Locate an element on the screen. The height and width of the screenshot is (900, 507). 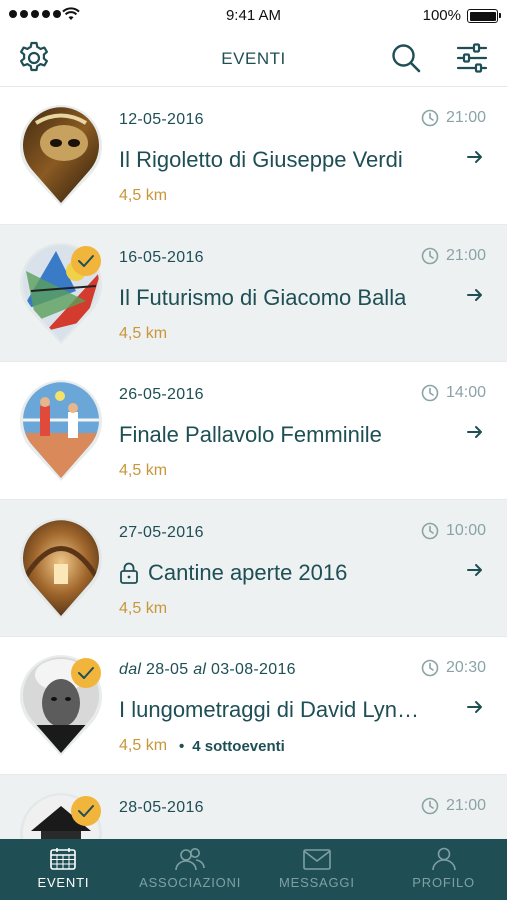
person-icon is located at coordinates (443, 859).